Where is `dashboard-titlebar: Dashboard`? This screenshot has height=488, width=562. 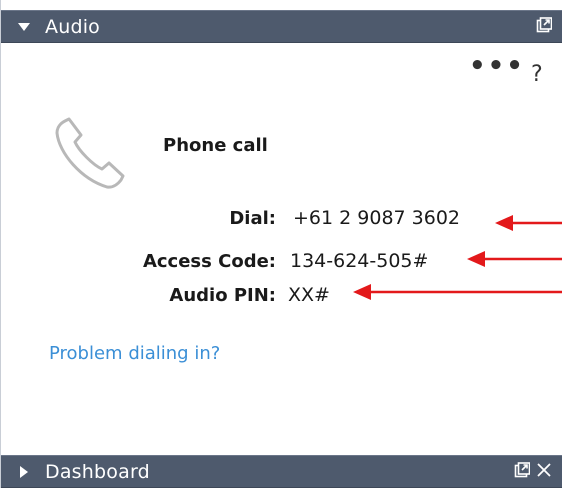
dashboard-titlebar: Dashboard is located at coordinates (281, 471).